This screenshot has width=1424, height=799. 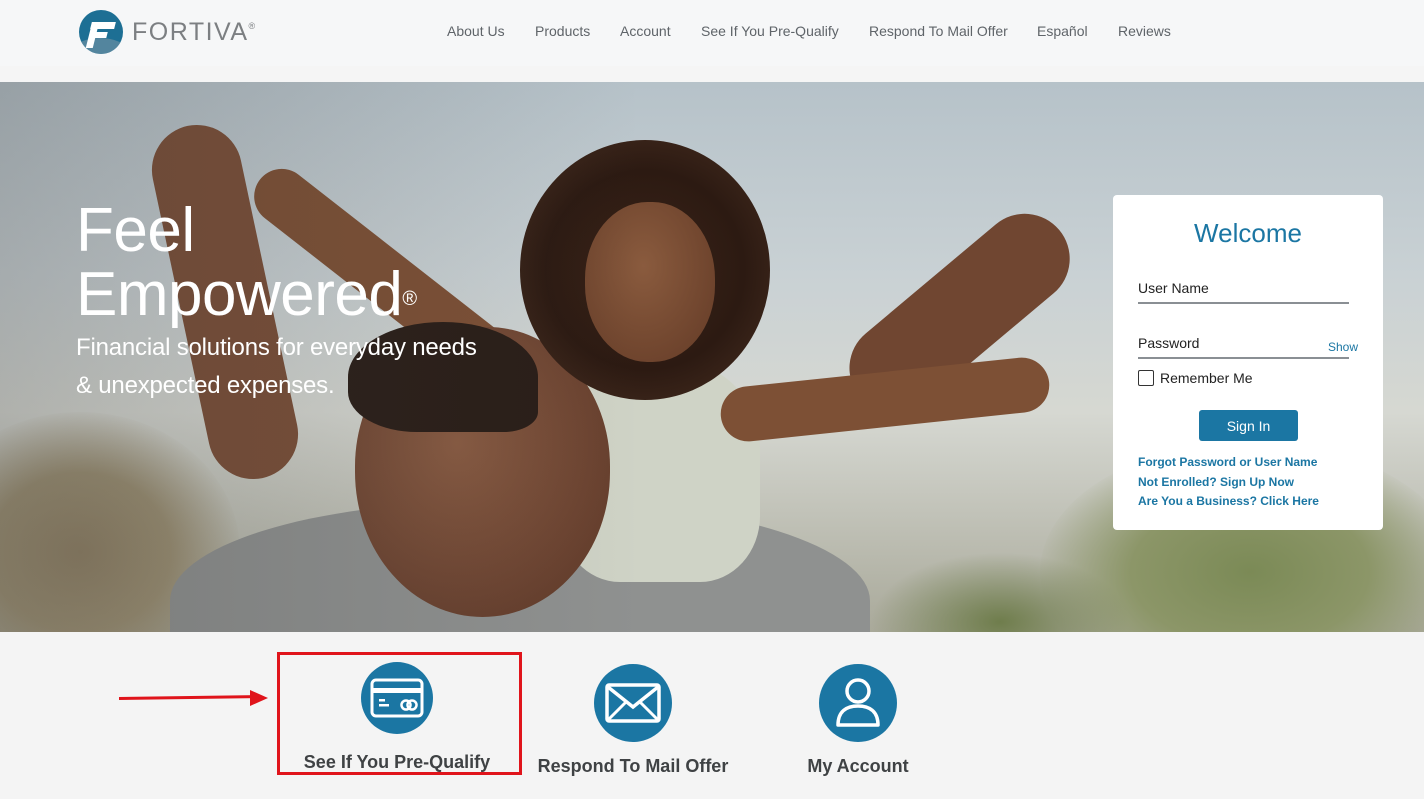 What do you see at coordinates (1243, 358) in the screenshot?
I see `password-underline` at bounding box center [1243, 358].